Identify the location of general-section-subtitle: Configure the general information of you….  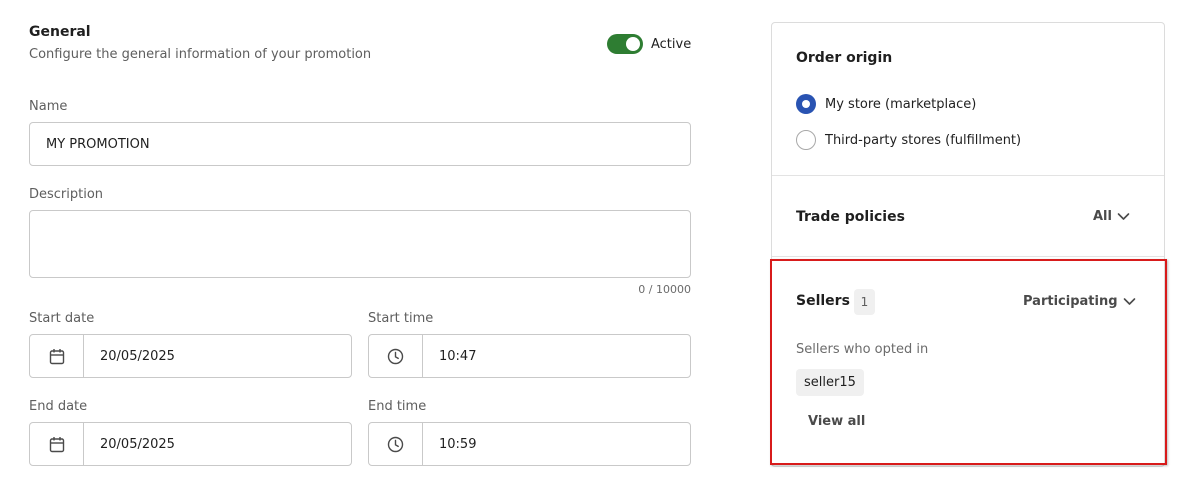
(200, 54).